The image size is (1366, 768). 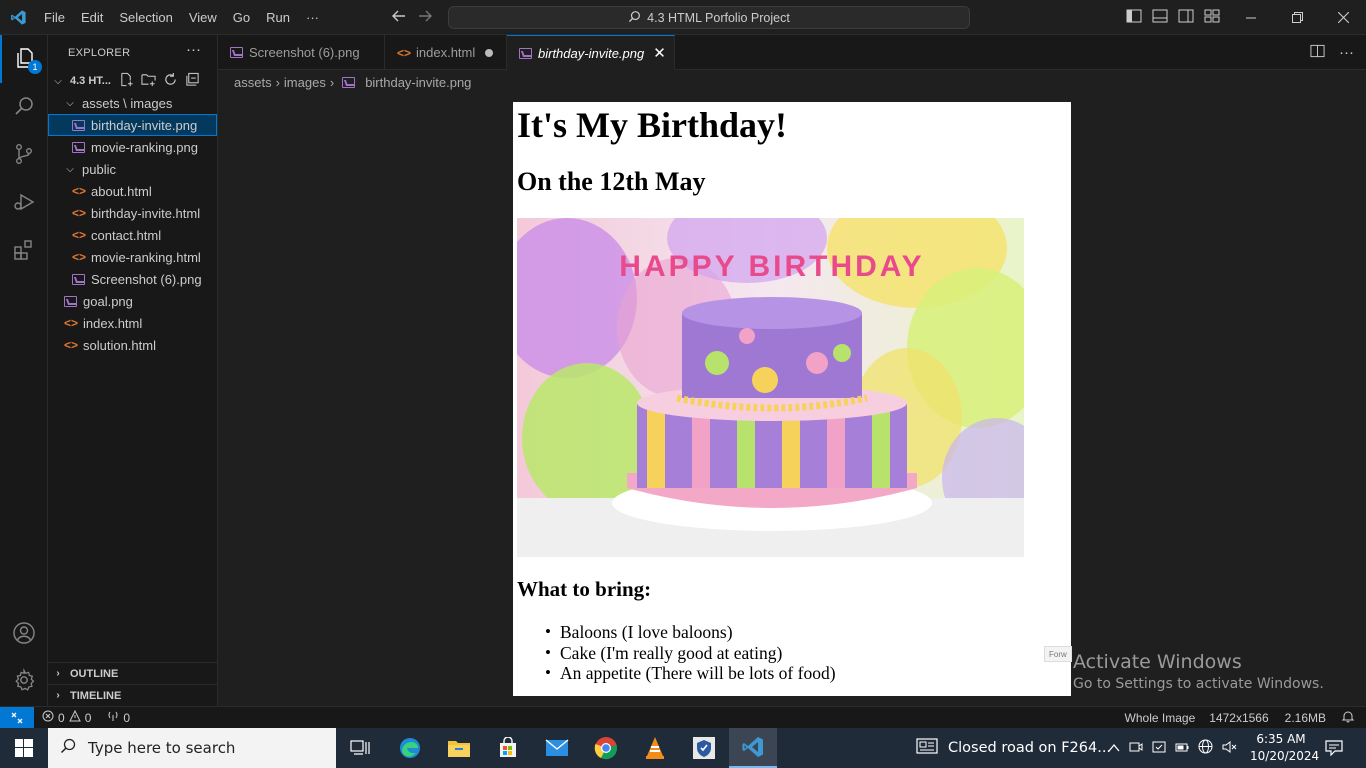 I want to click on breadcrumb-item: assets, so click(x=253, y=82).